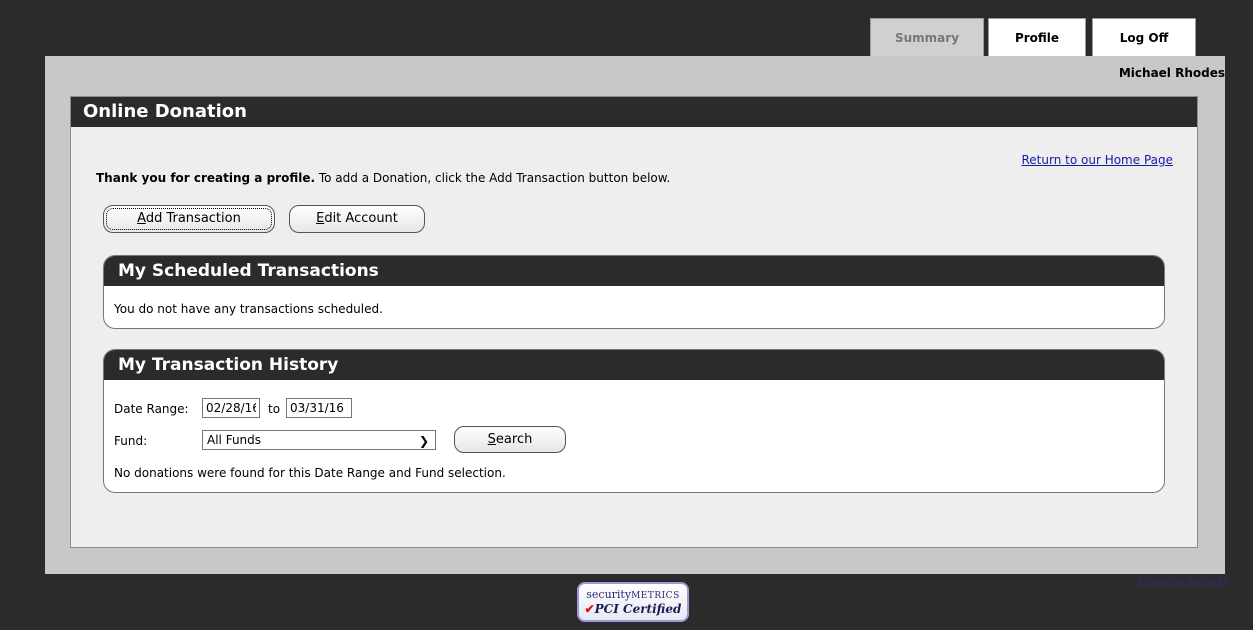  Describe the element at coordinates (206, 178) in the screenshot. I see `intro-bold-text: Thank you for creating a profile.` at that location.